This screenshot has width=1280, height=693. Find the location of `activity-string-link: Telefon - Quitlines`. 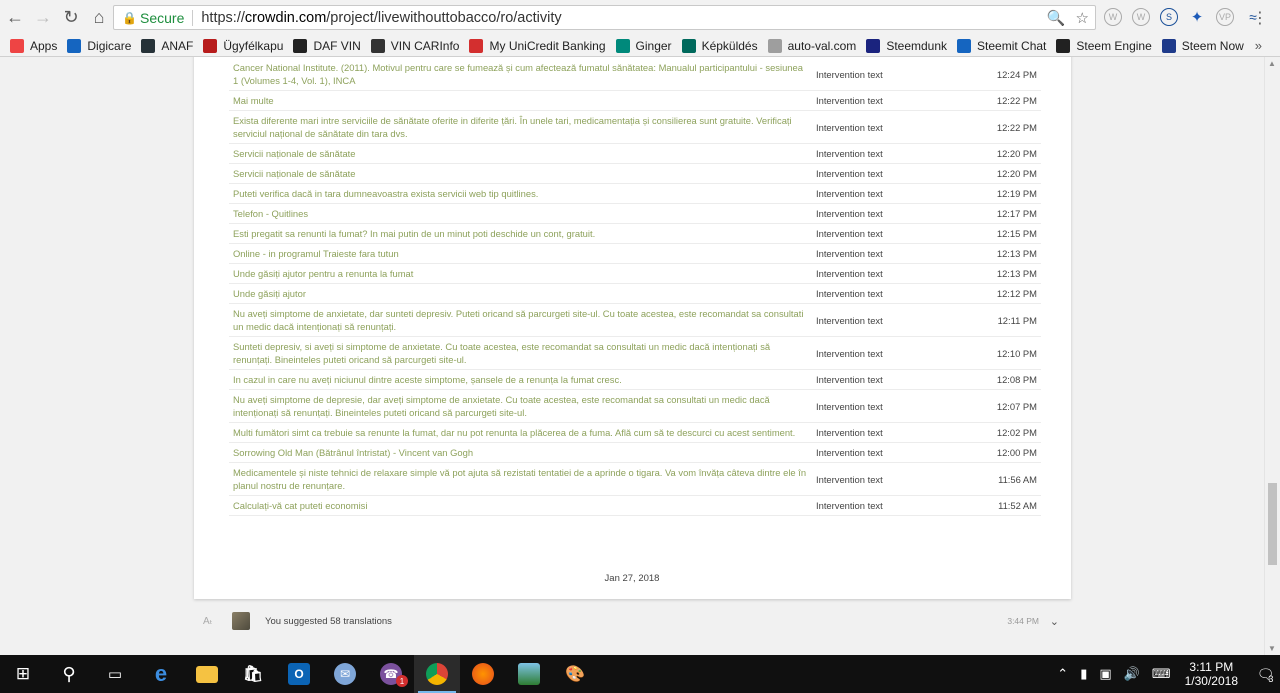

activity-string-link: Telefon - Quitlines is located at coordinates (520, 213).